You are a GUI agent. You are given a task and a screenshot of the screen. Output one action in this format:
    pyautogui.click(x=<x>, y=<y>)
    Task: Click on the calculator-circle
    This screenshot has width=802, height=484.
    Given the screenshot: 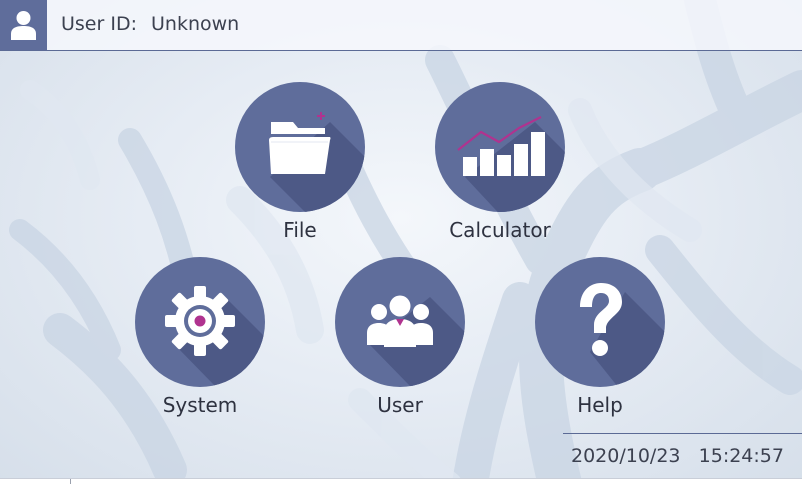 What is the action you would take?
    pyautogui.click(x=500, y=147)
    